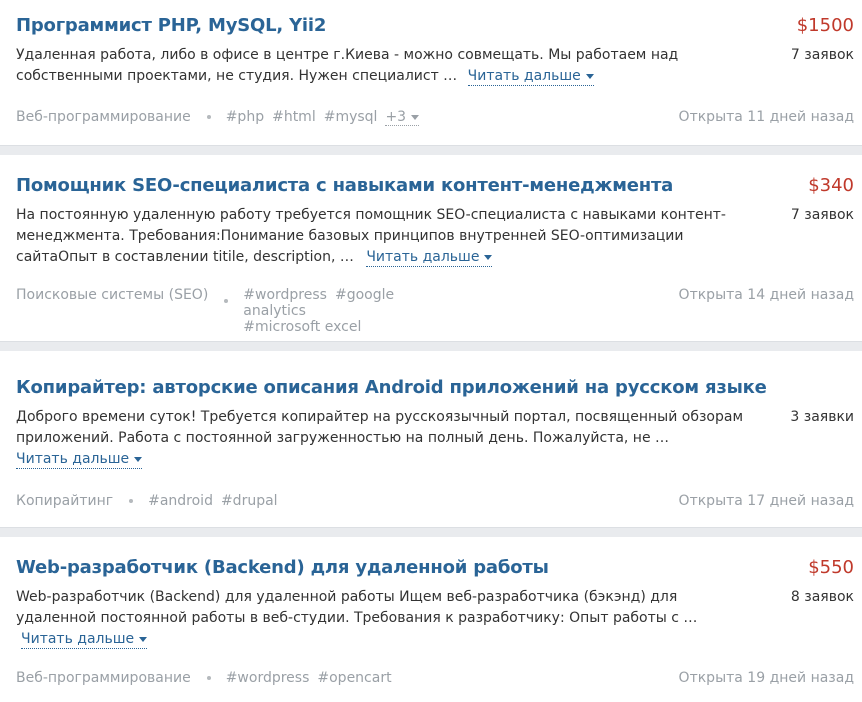  I want to click on job-bids-count: 3 заявки, so click(822, 417).